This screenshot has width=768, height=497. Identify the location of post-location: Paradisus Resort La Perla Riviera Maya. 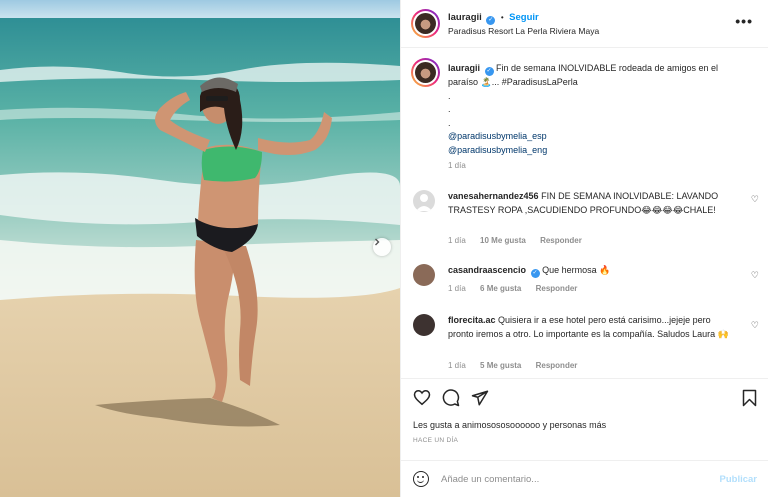
(523, 31).